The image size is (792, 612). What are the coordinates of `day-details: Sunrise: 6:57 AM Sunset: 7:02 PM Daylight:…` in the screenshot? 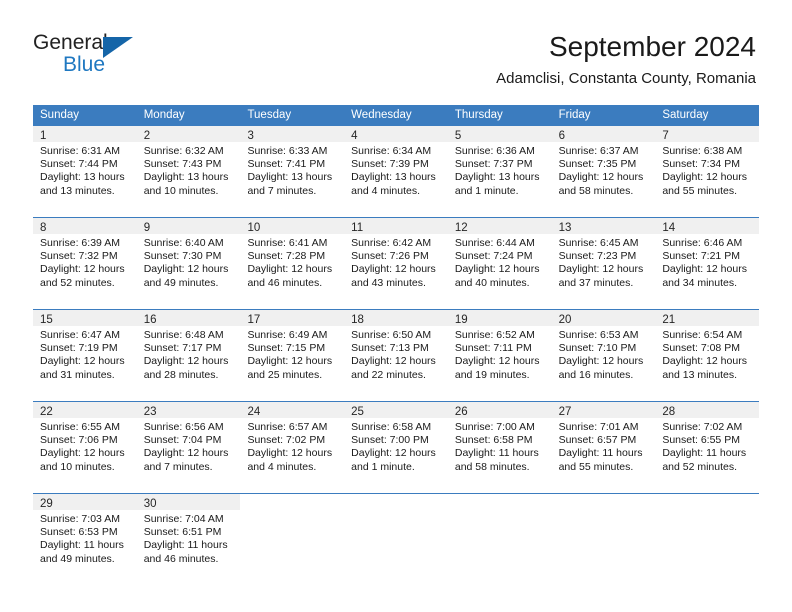 It's located at (292, 446).